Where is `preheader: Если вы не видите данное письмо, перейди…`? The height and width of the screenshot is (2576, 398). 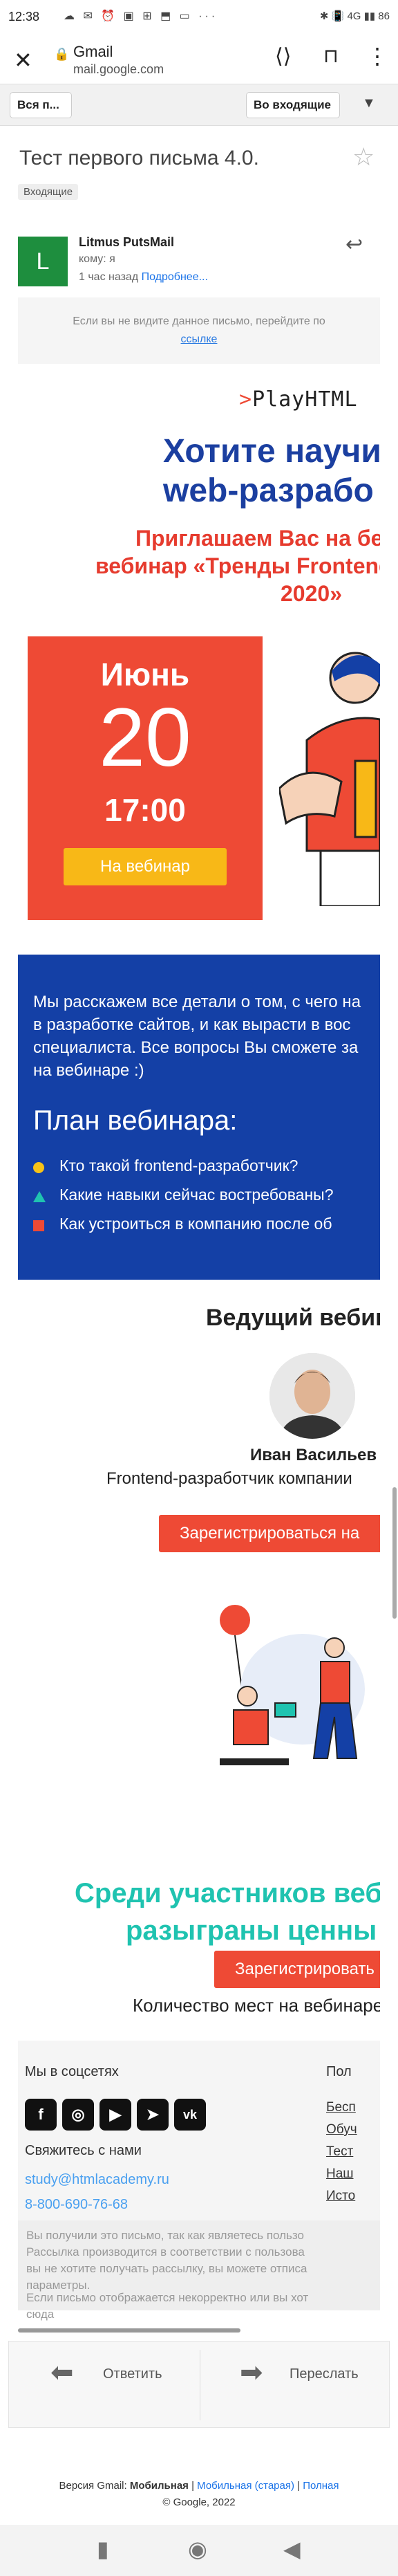
preheader: Если вы не видите данное письмо, перейди… is located at coordinates (199, 330).